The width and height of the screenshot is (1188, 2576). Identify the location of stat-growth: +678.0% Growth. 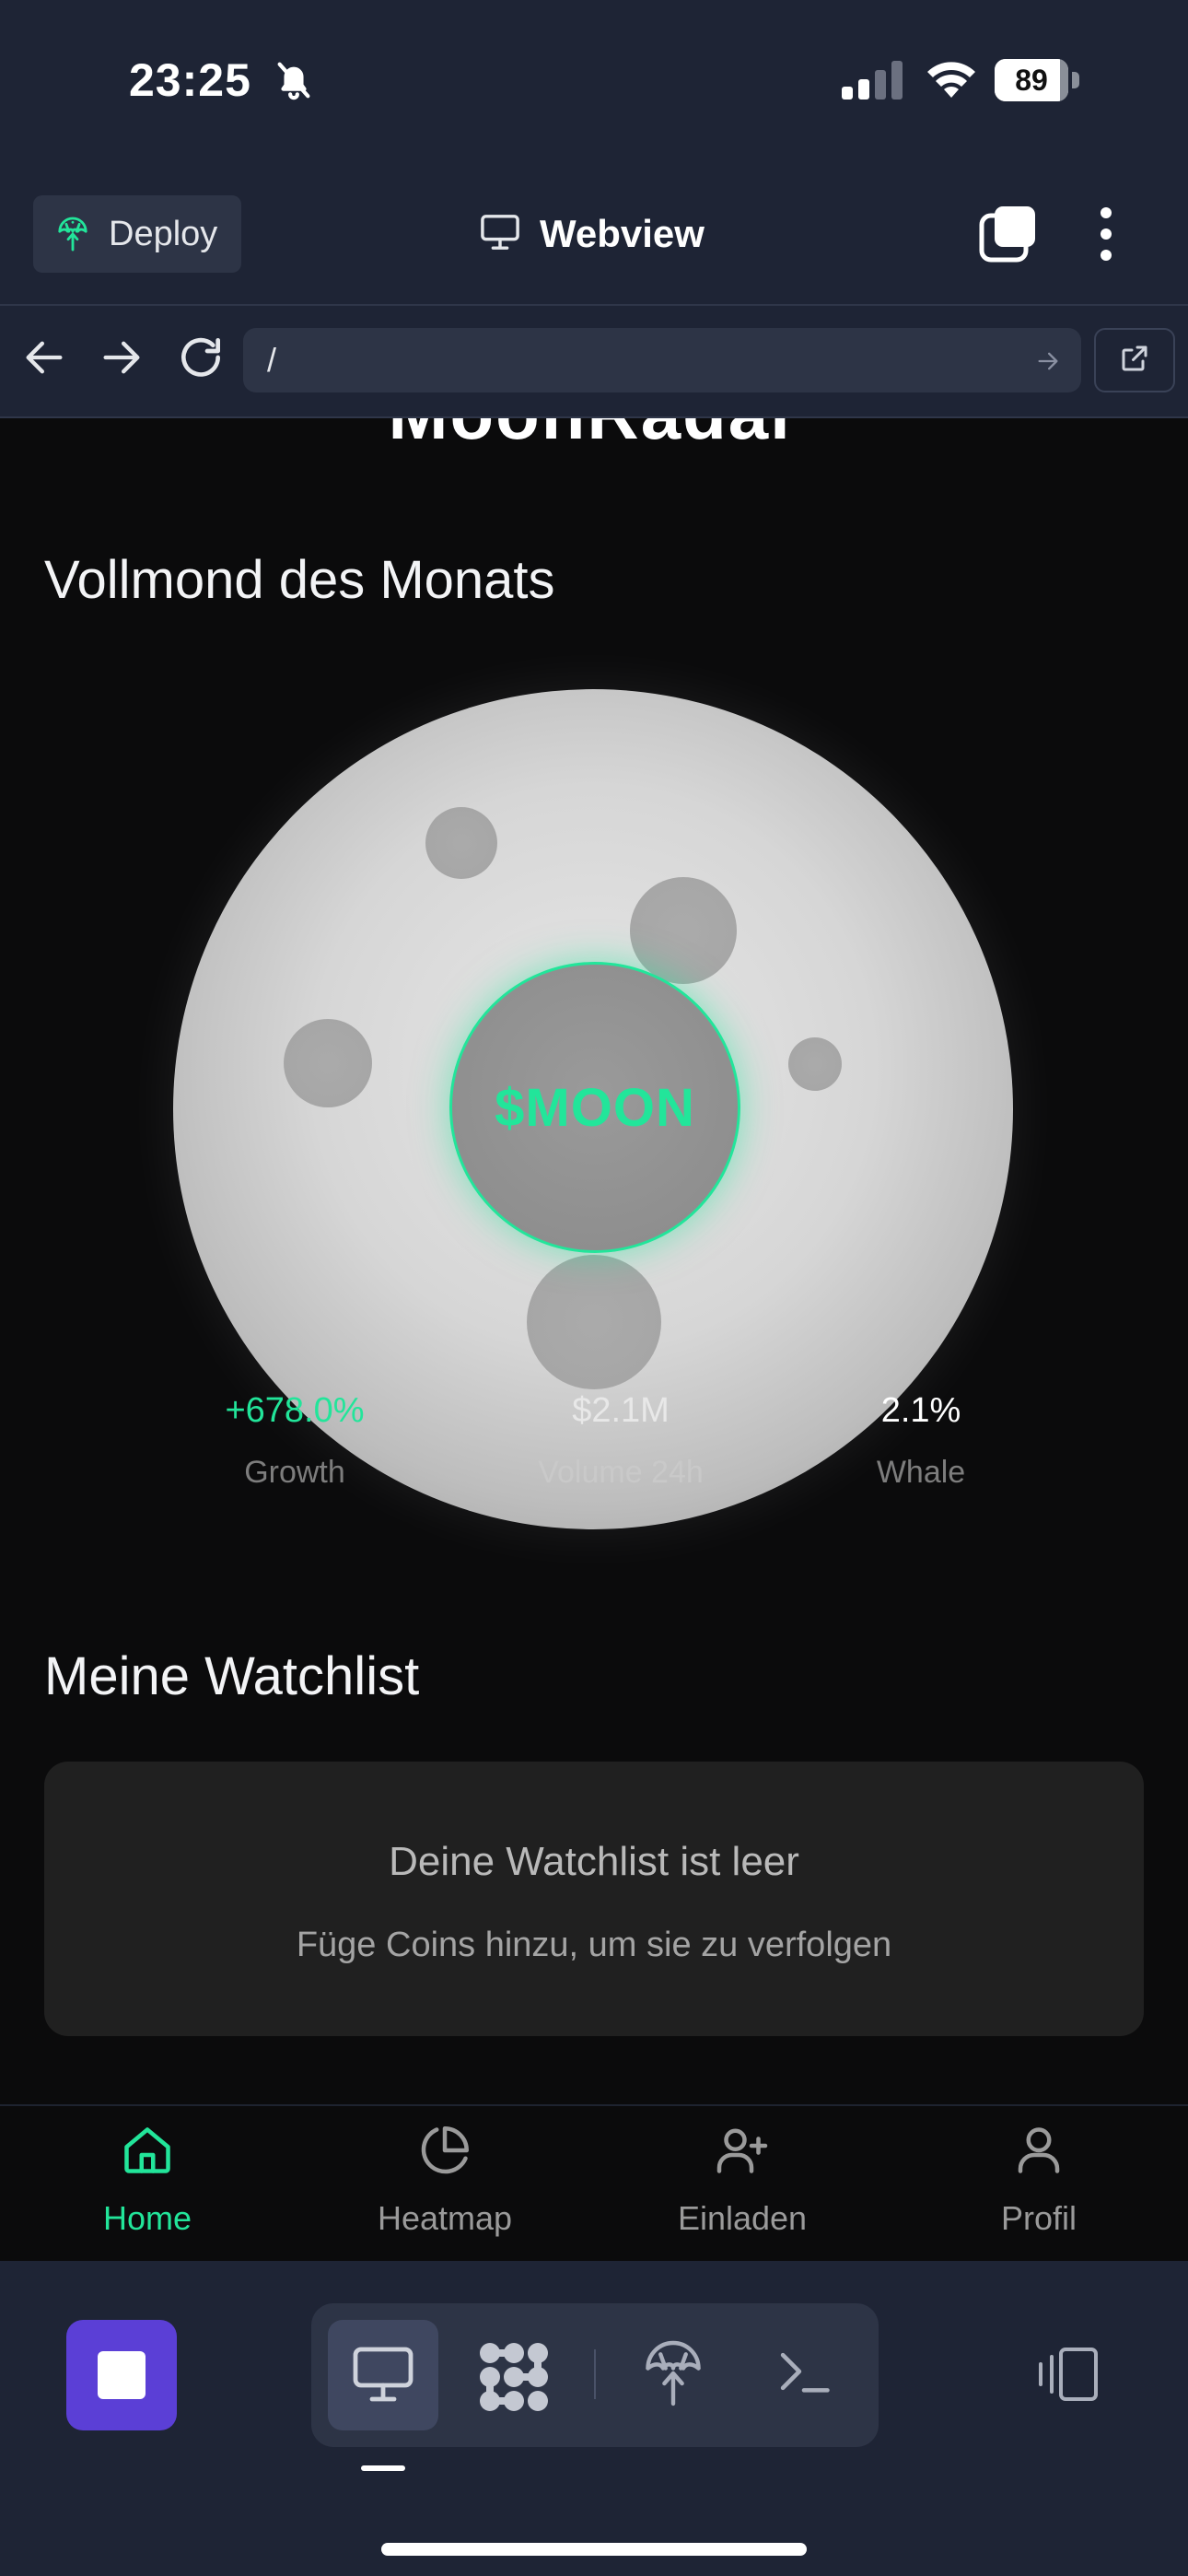
(295, 1441).